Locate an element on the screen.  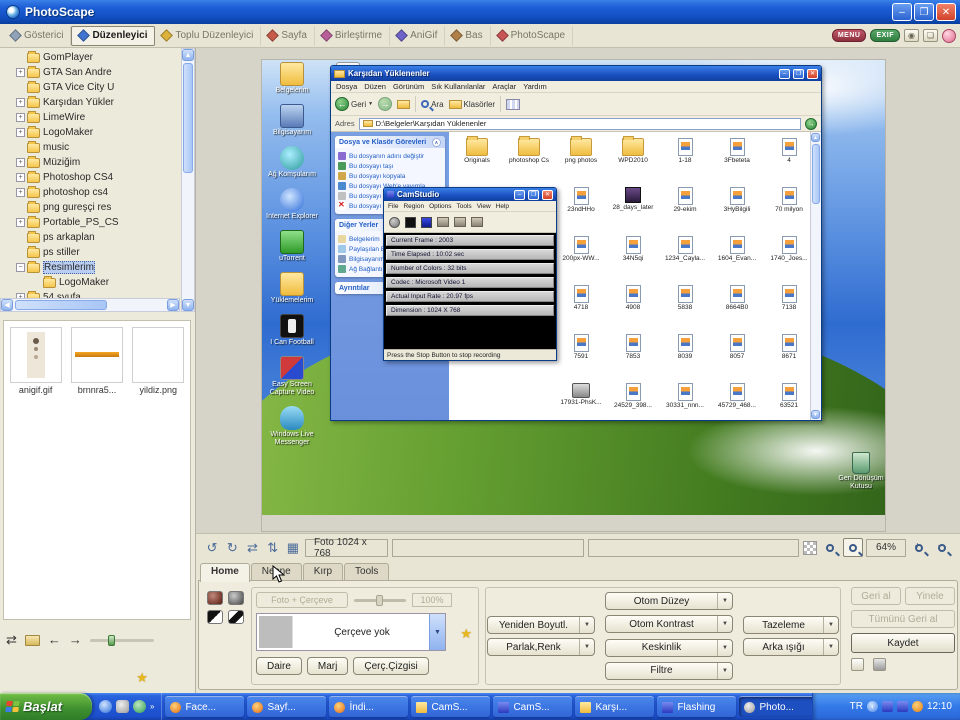
camera-icon: ◉ is located at coordinates (911, 35).